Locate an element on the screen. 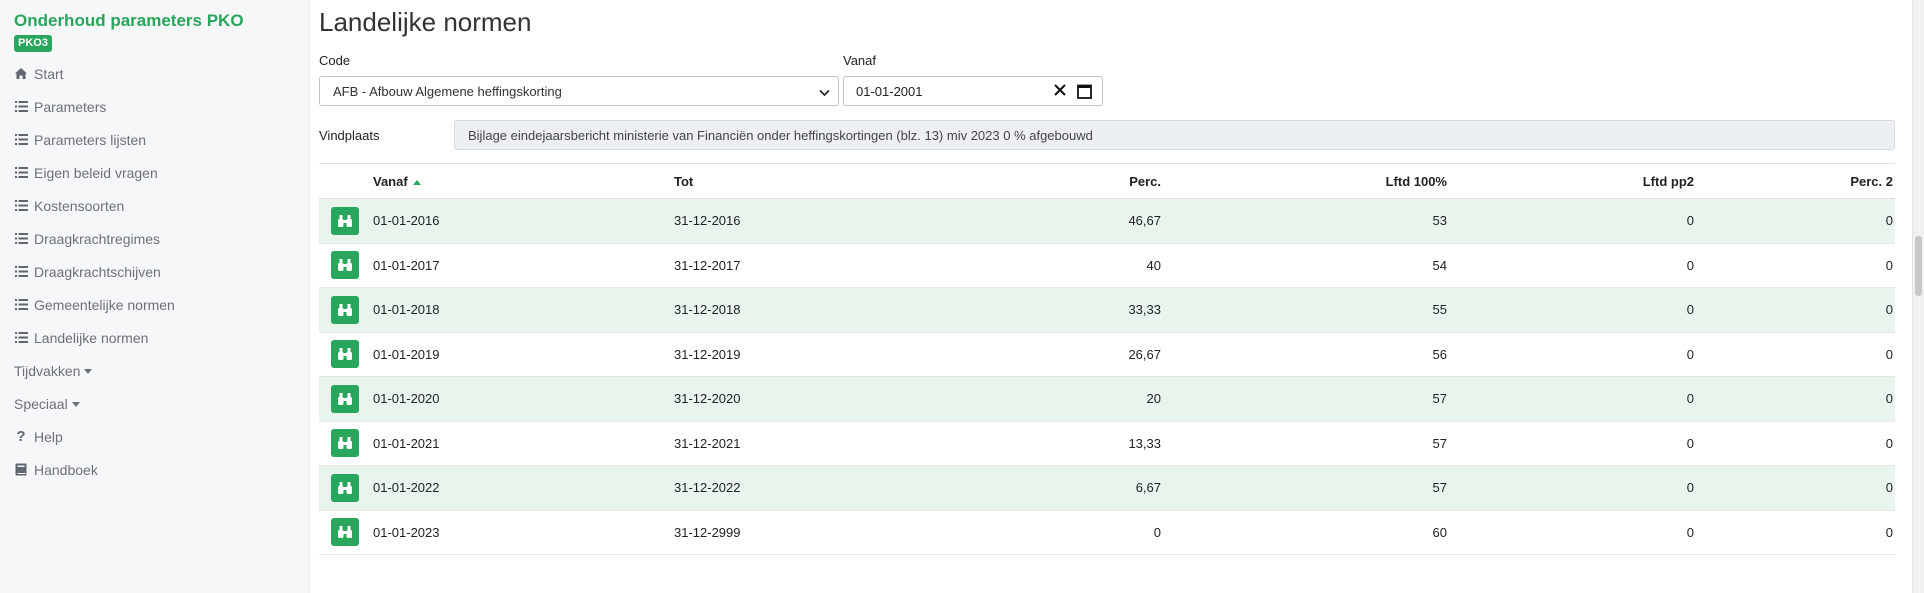 This screenshot has height=593, width=1924. cell-tot: 31-12-2017 is located at coordinates (707, 265).